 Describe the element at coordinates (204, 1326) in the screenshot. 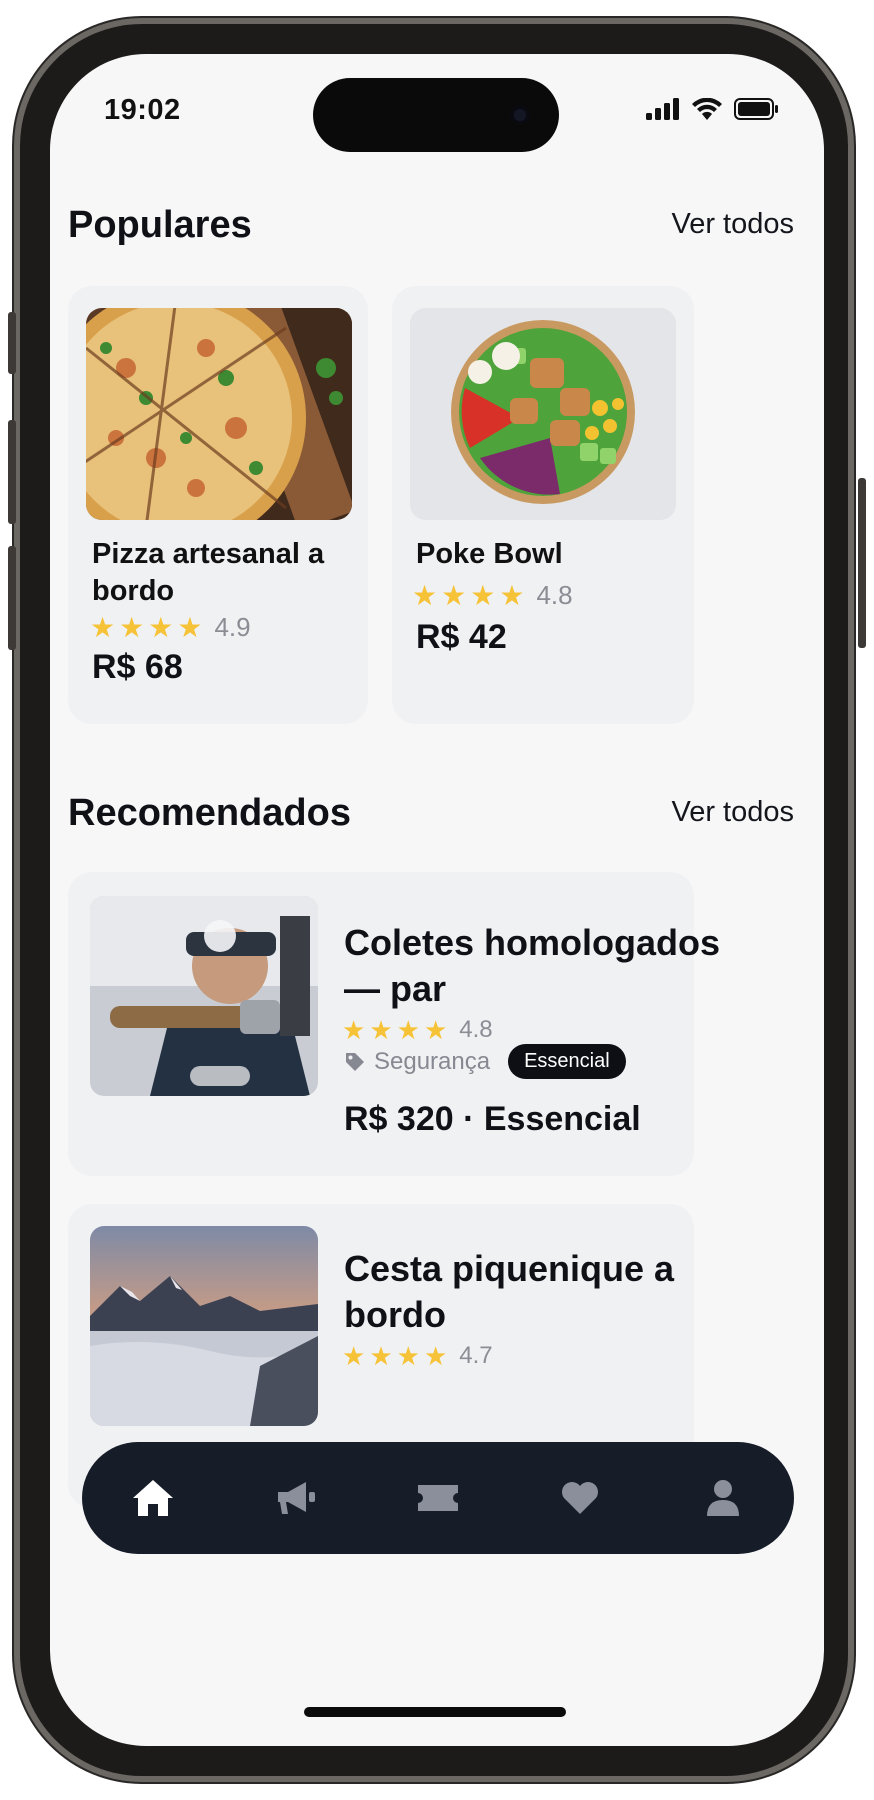

I see `picnic-image` at that location.